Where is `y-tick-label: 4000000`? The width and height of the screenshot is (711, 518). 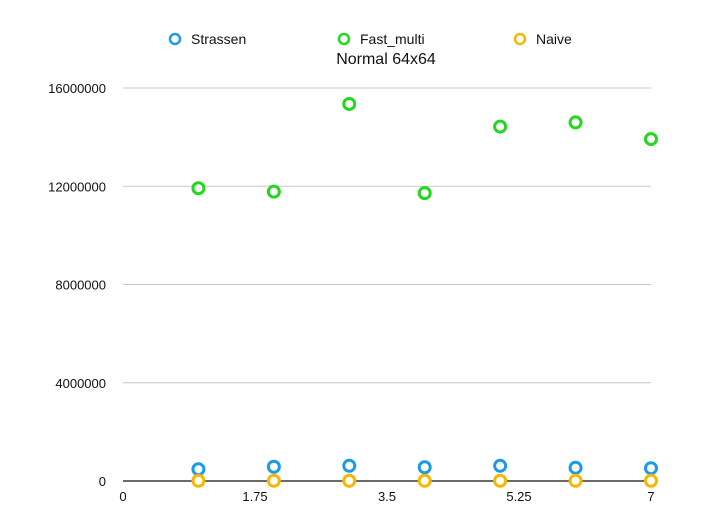 y-tick-label: 4000000 is located at coordinates (80, 383).